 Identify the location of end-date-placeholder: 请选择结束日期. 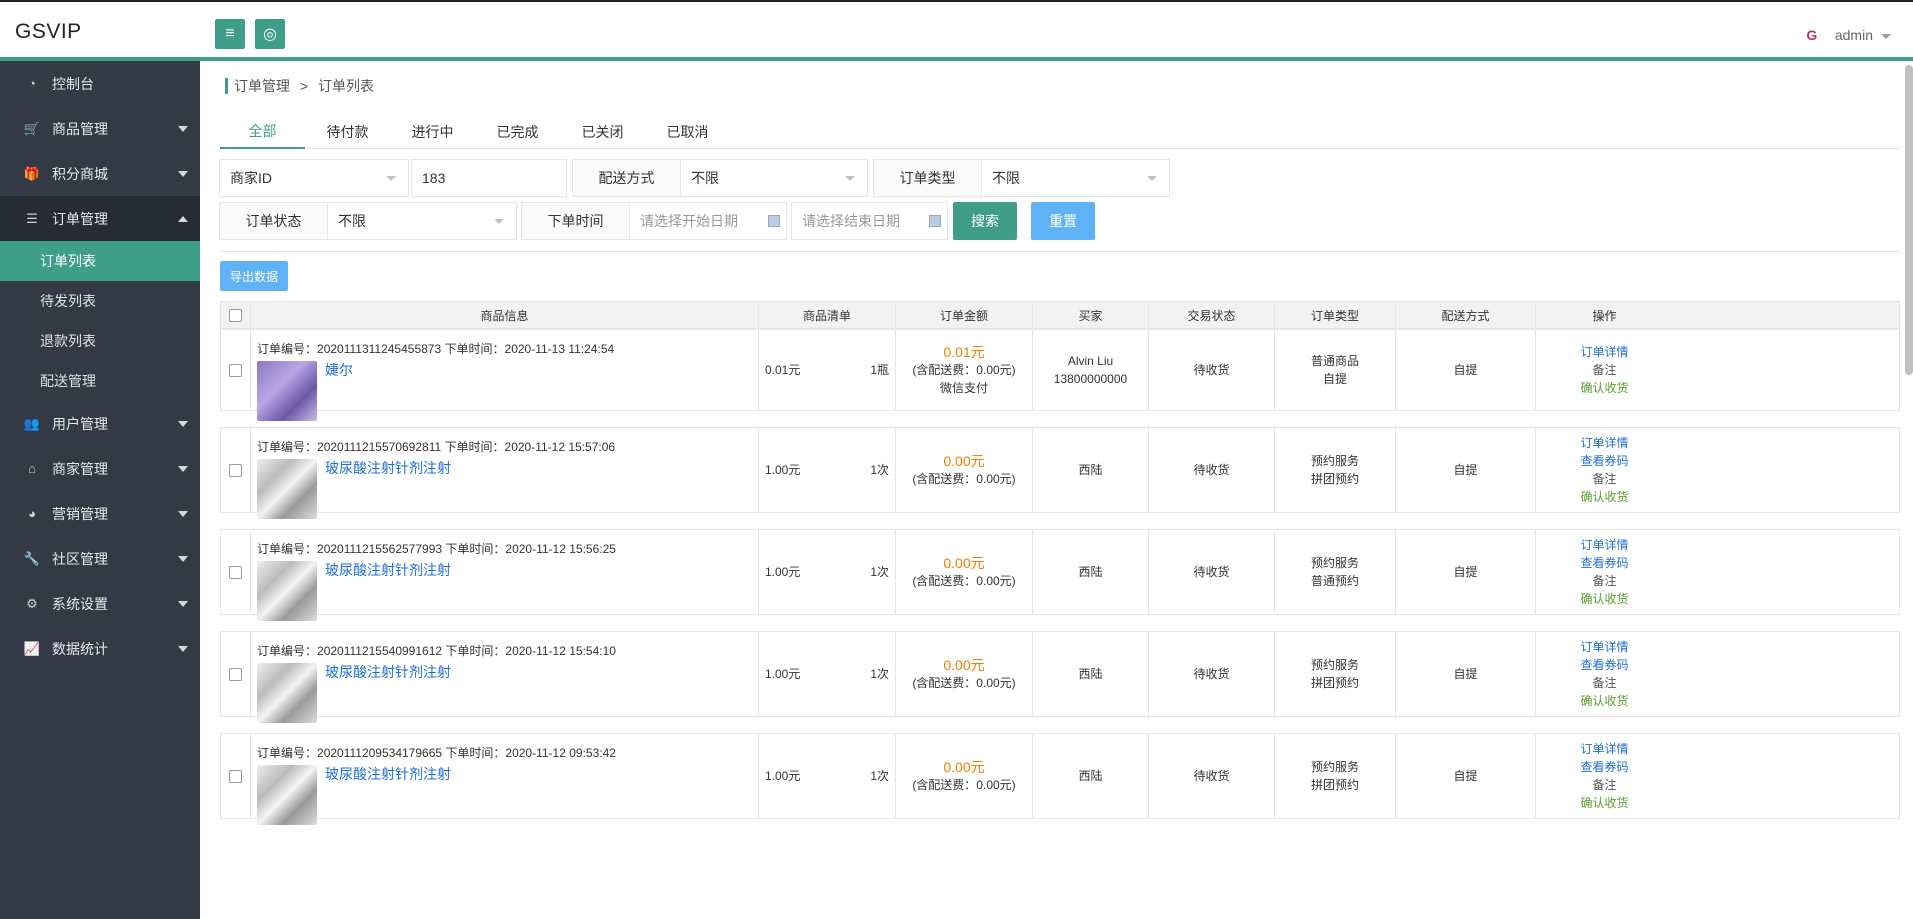
(851, 221).